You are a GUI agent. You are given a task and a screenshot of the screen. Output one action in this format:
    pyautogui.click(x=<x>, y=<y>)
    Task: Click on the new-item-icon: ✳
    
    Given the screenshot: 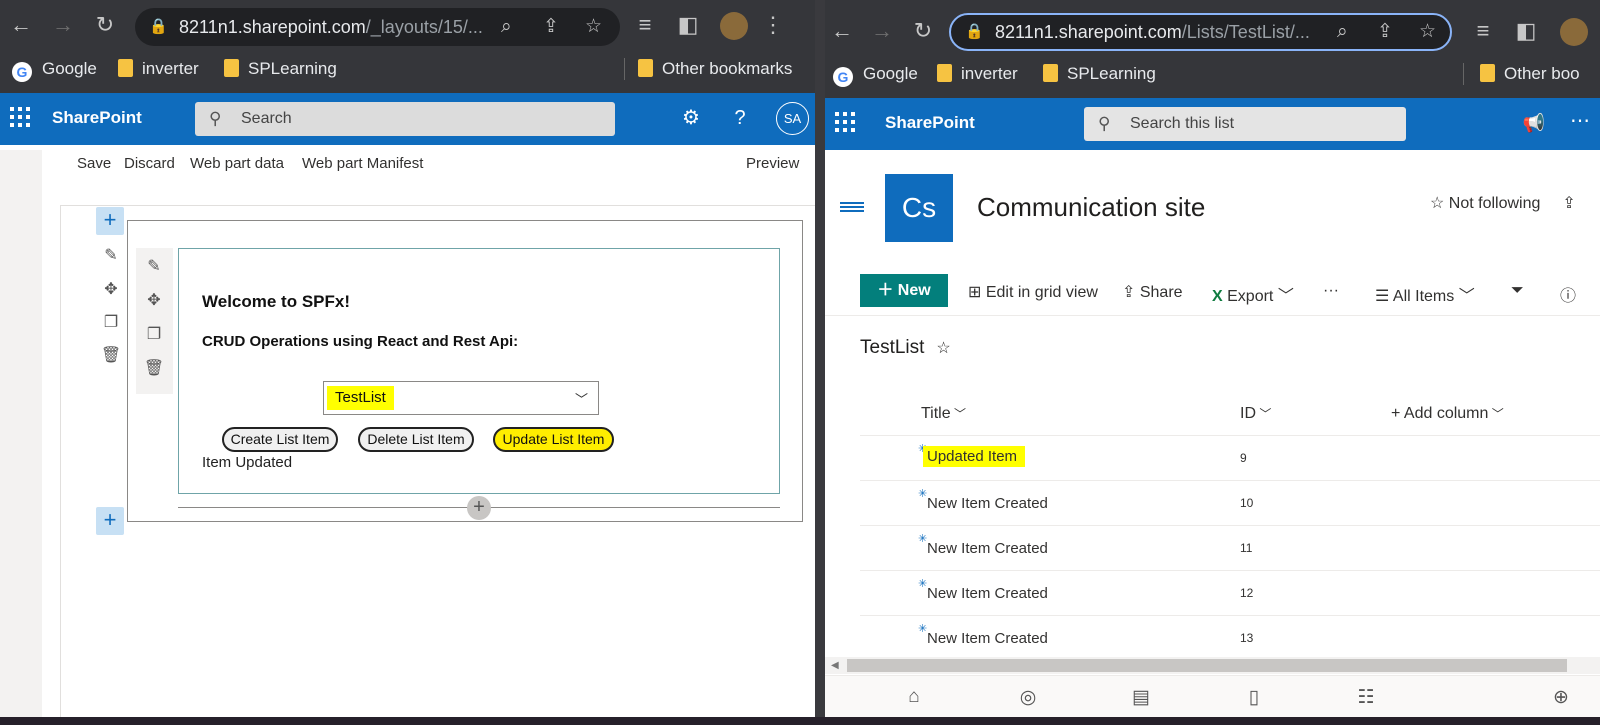 What is the action you would take?
    pyautogui.click(x=923, y=584)
    